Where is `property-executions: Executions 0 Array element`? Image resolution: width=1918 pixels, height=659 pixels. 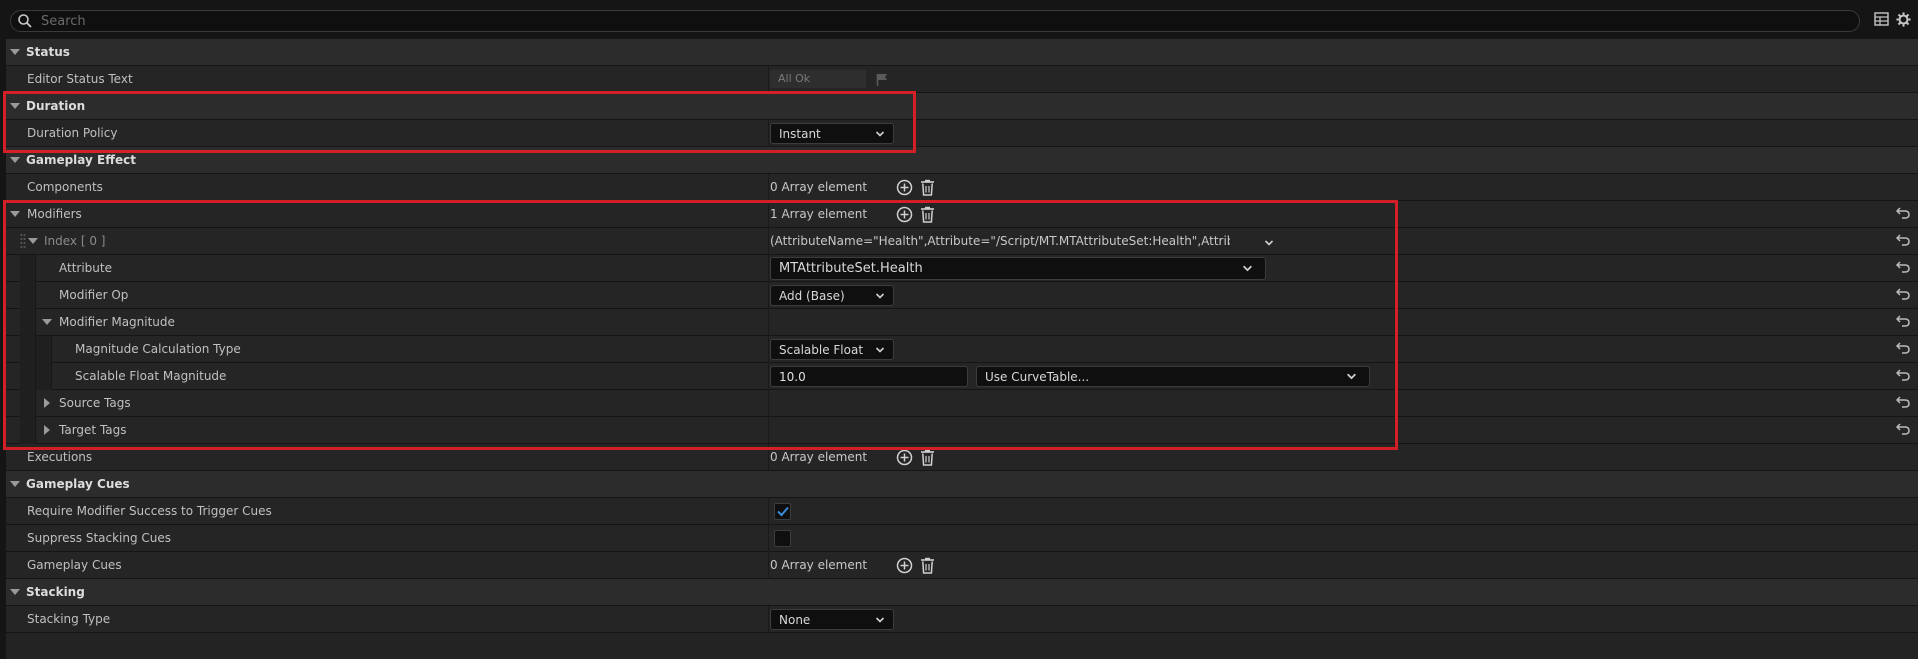
property-executions: Executions 0 Array element is located at coordinates (962, 457).